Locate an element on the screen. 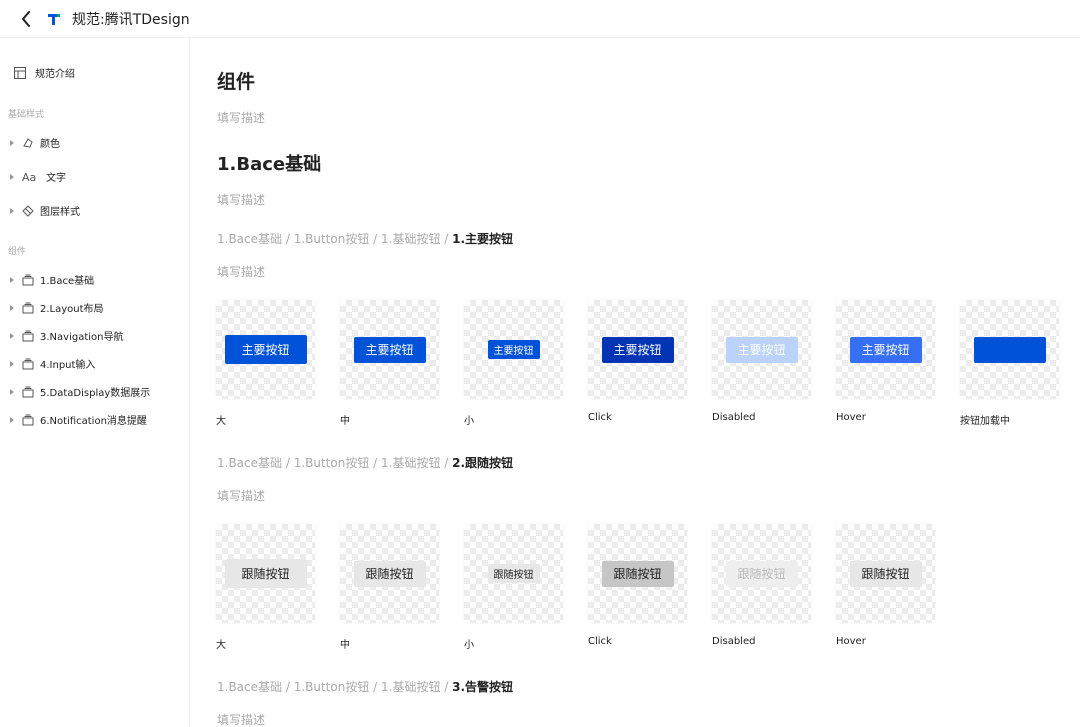 The height and width of the screenshot is (727, 1080). primary-button-click: 主要按钮 is located at coordinates (637, 349).